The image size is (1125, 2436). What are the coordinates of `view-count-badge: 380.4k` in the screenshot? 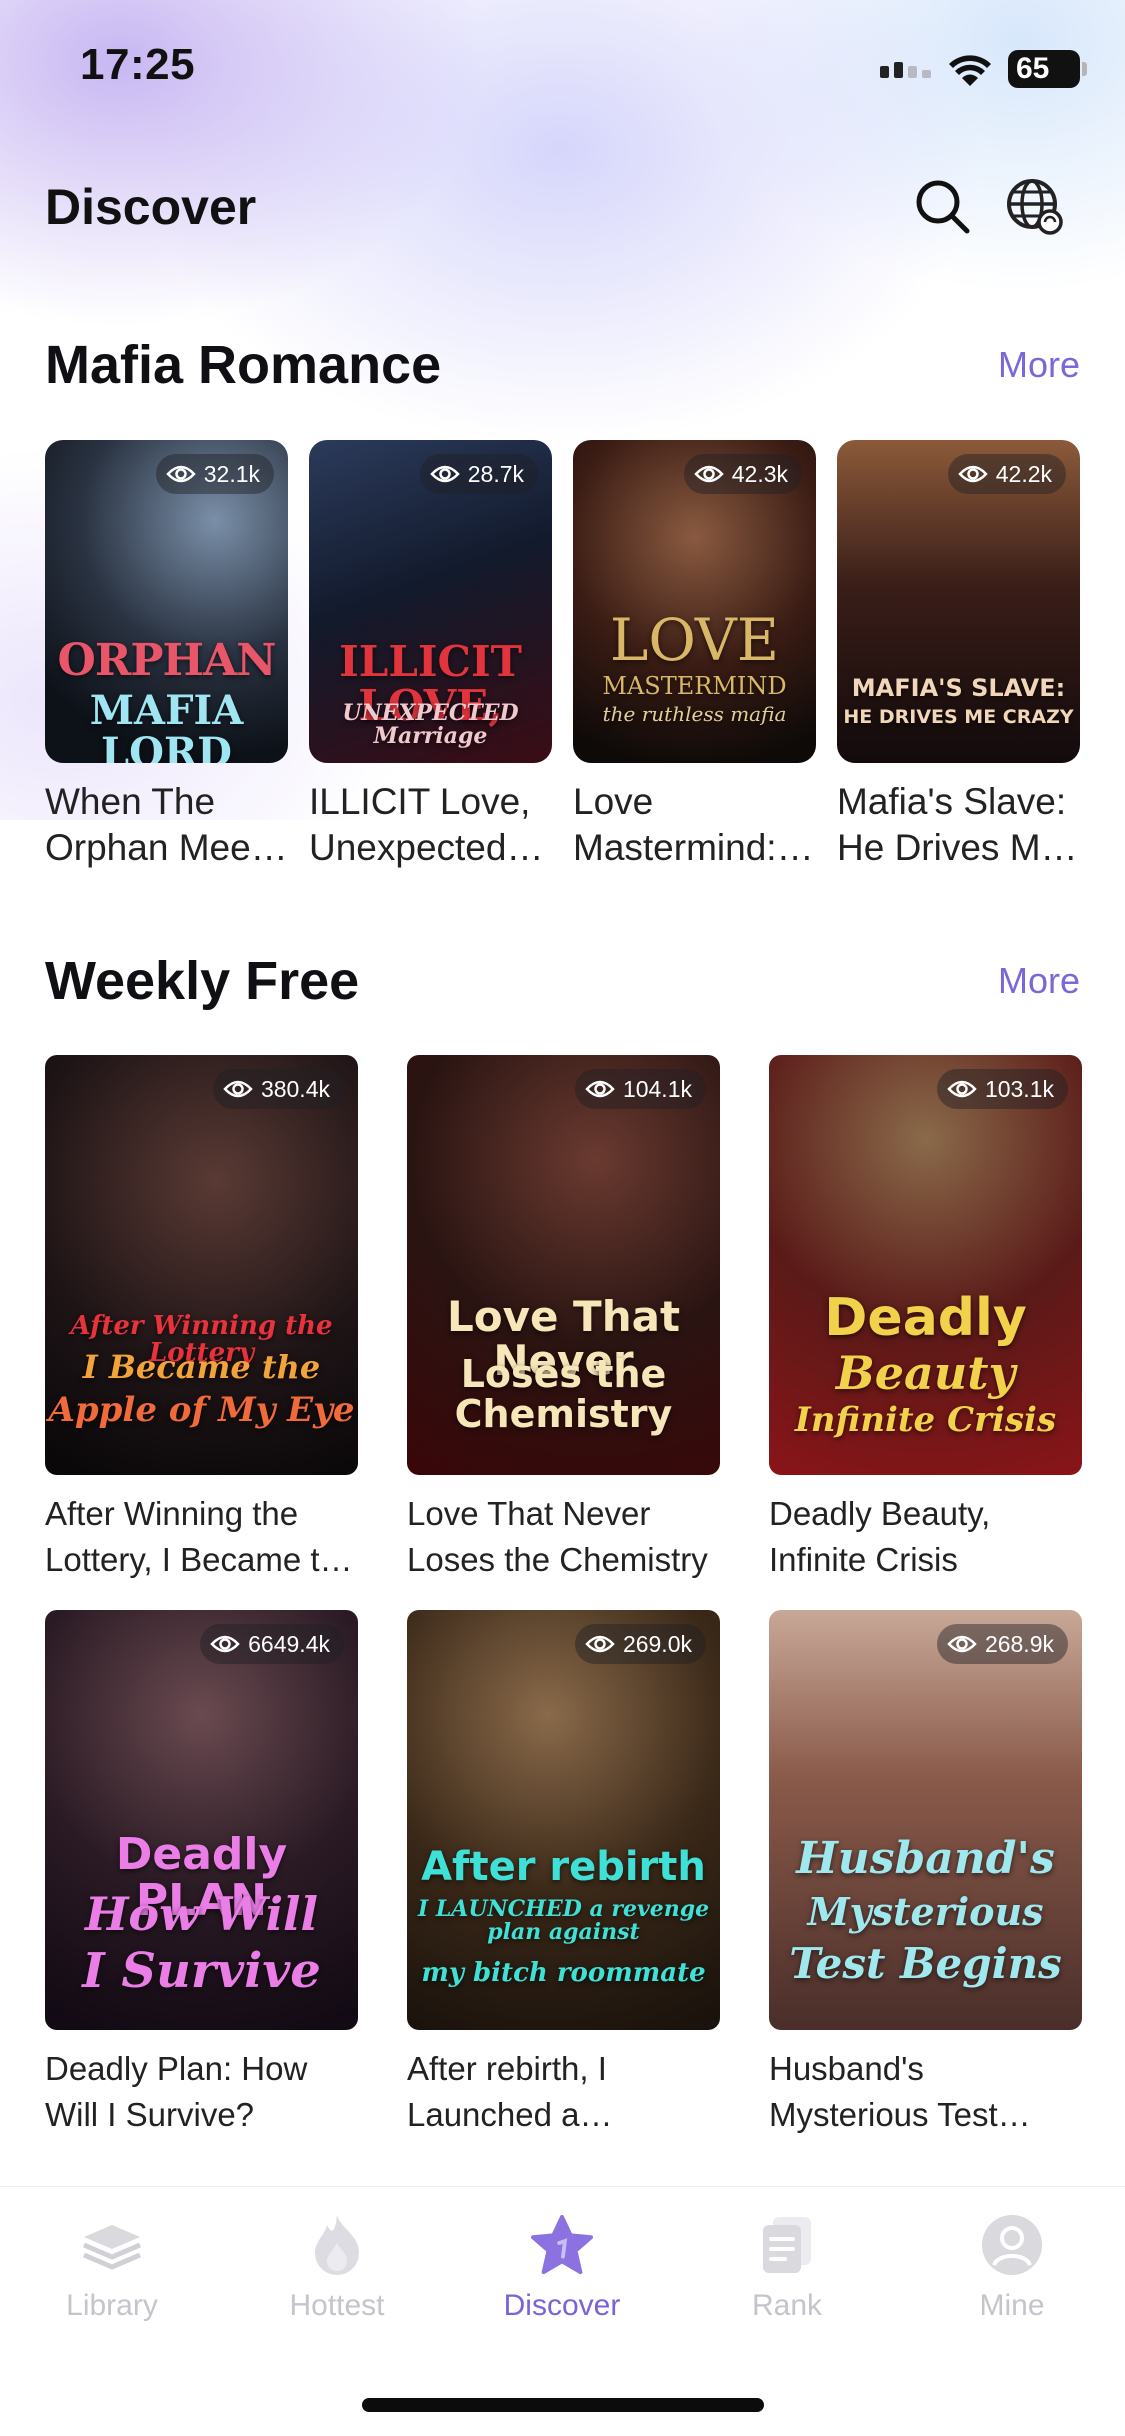 It's located at (278, 1089).